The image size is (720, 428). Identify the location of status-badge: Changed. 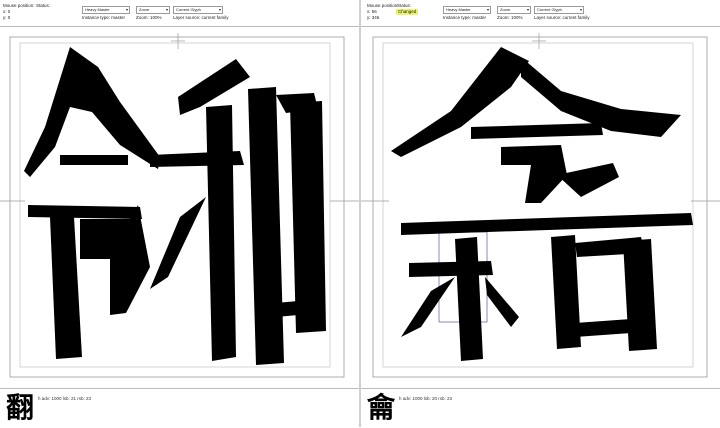
(407, 12).